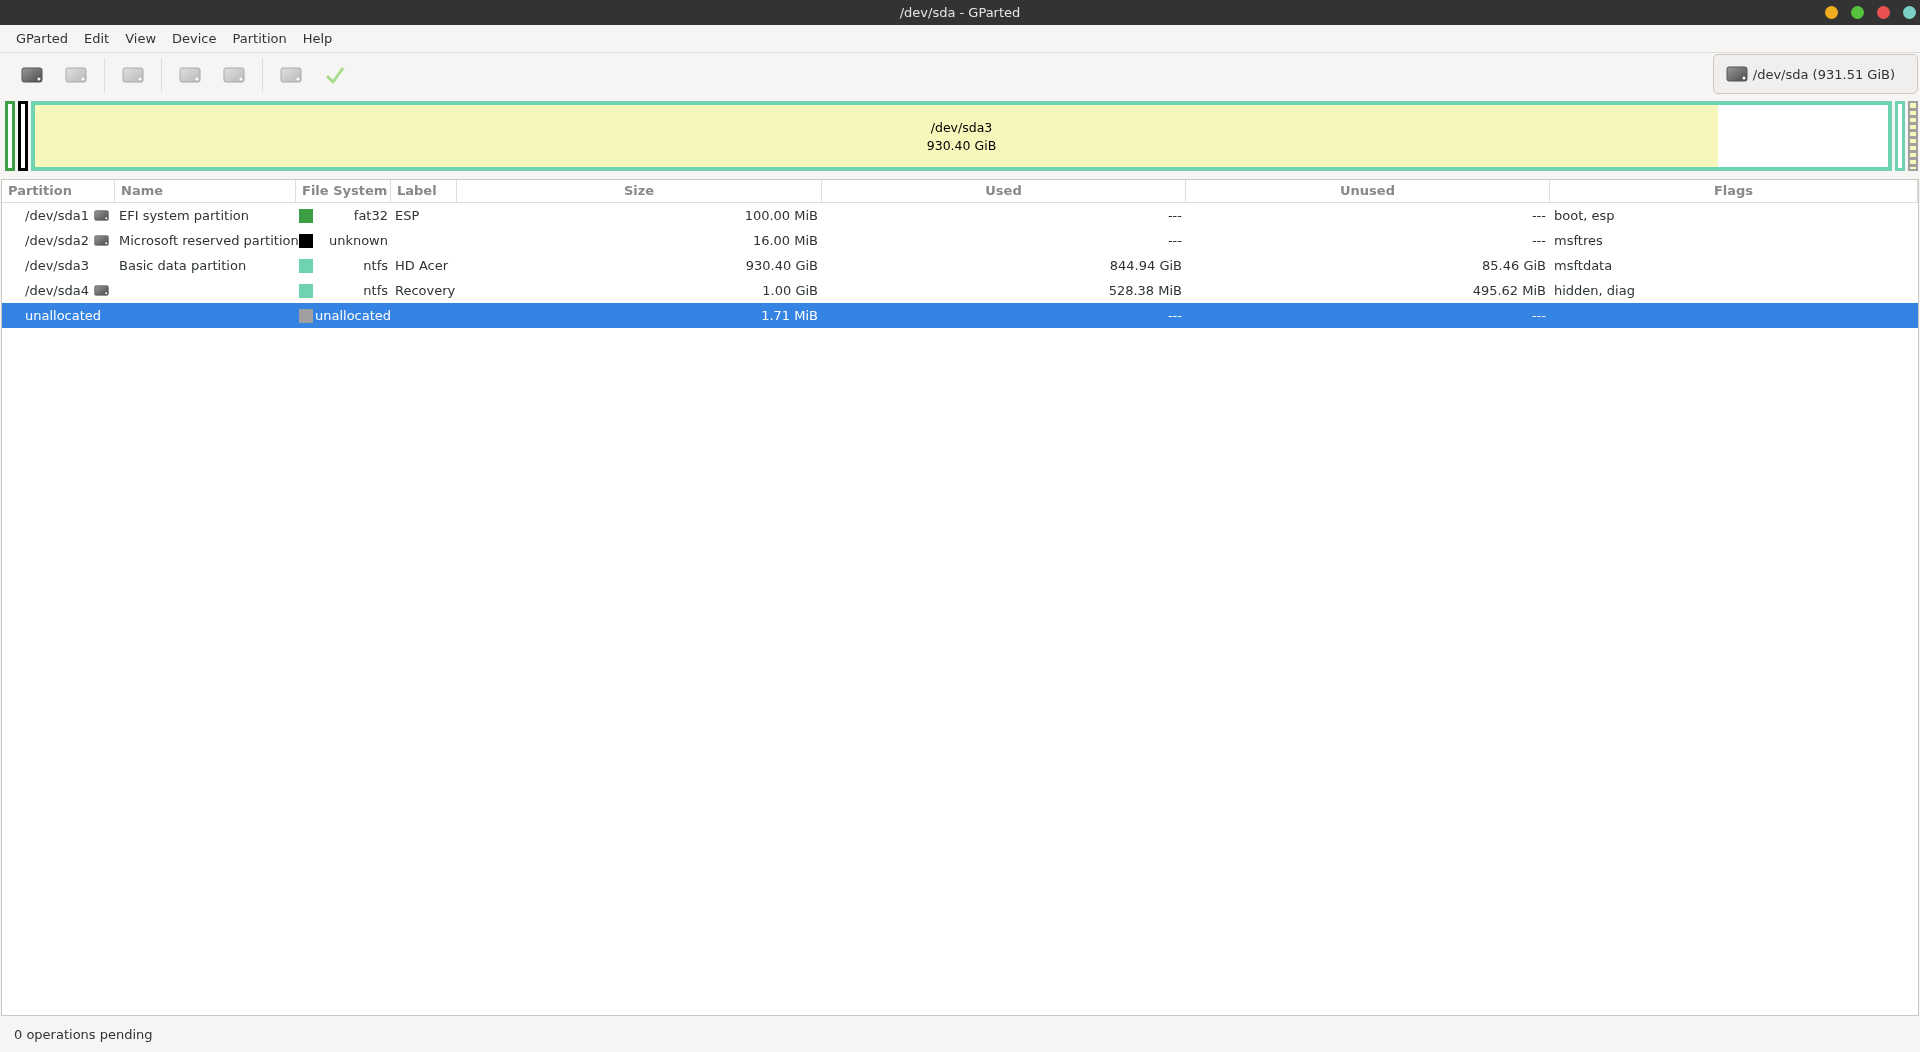 The width and height of the screenshot is (1920, 1052). What do you see at coordinates (63, 315) in the screenshot?
I see `table-cell: unallocated` at bounding box center [63, 315].